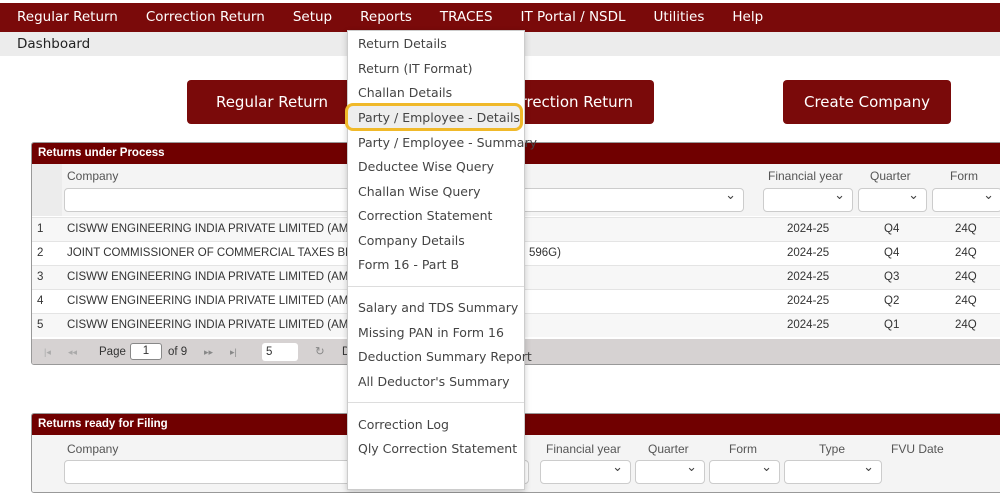  I want to click on menu-help: Help, so click(747, 17).